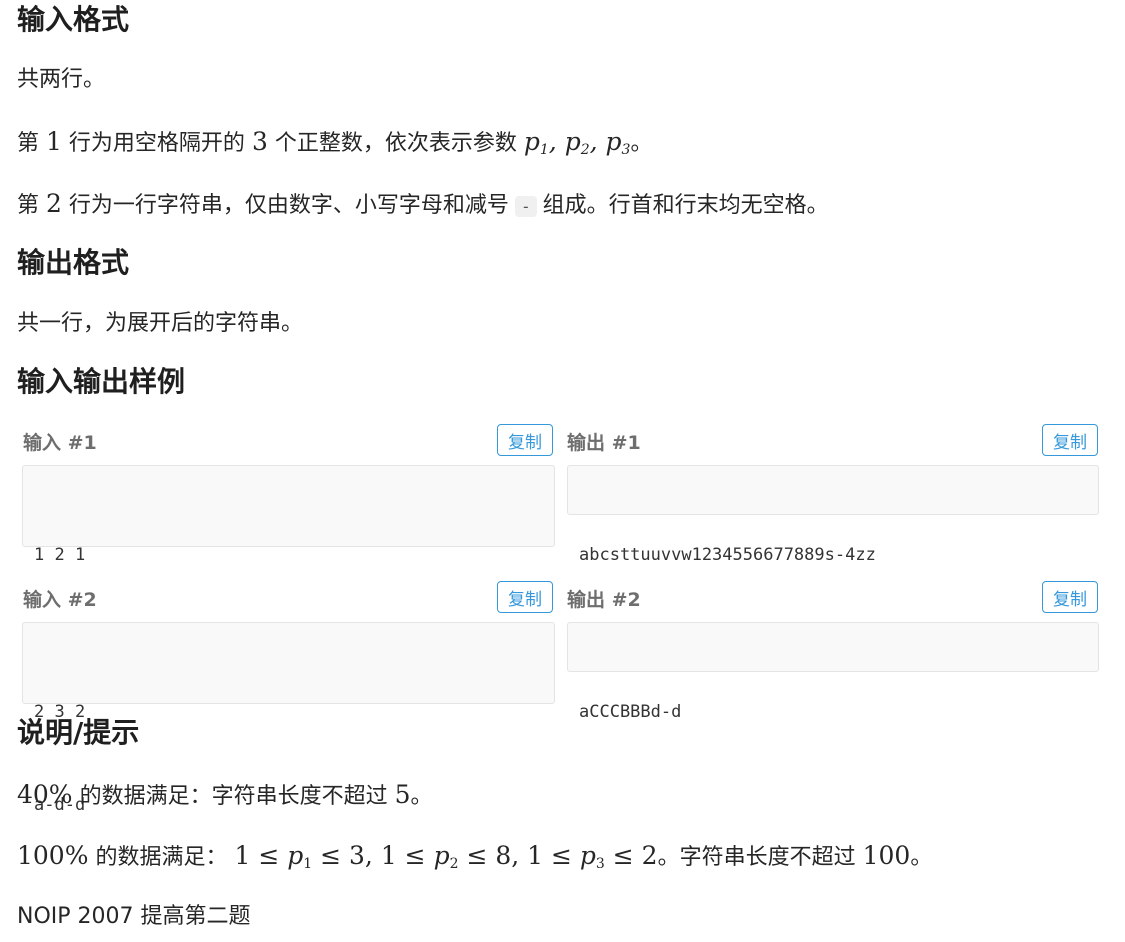 This screenshot has width=1125, height=942. Describe the element at coordinates (833, 672) in the screenshot. I see `sample-2-output-box: aCCCBBBd-d` at that location.